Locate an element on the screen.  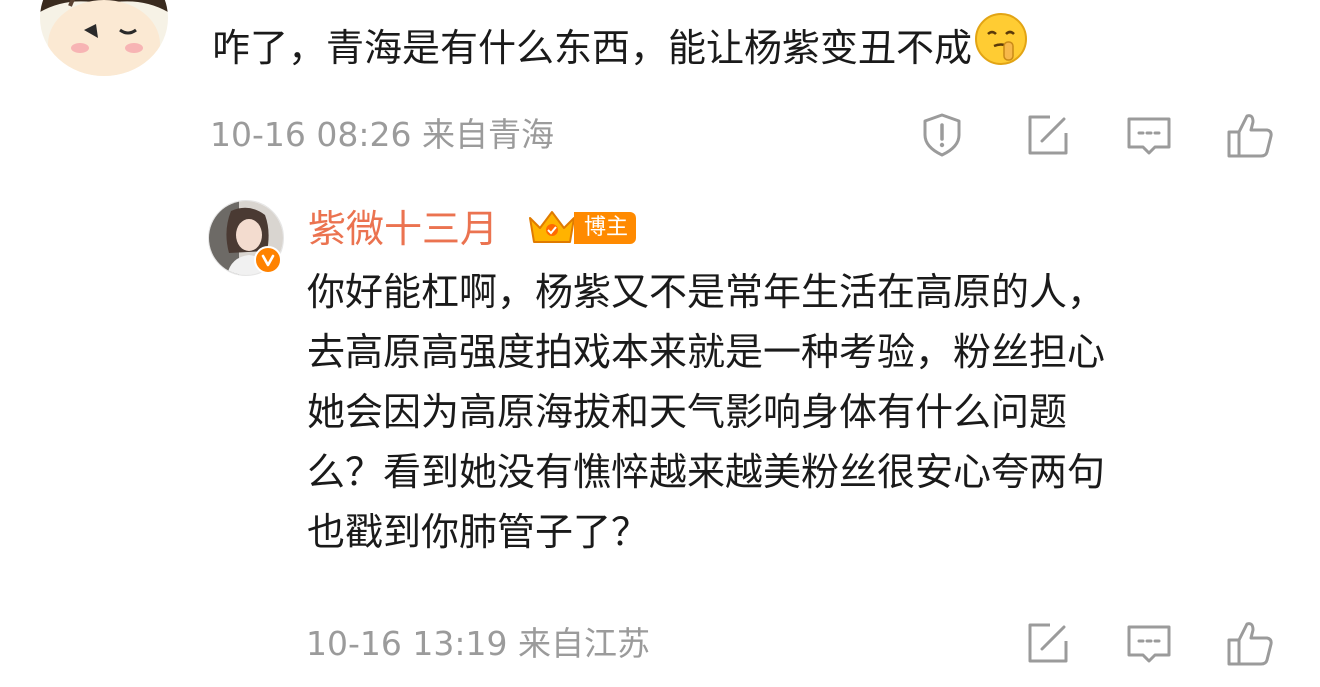
reply-meta: 10-16 13:19 来自江苏 is located at coordinates (478, 644).